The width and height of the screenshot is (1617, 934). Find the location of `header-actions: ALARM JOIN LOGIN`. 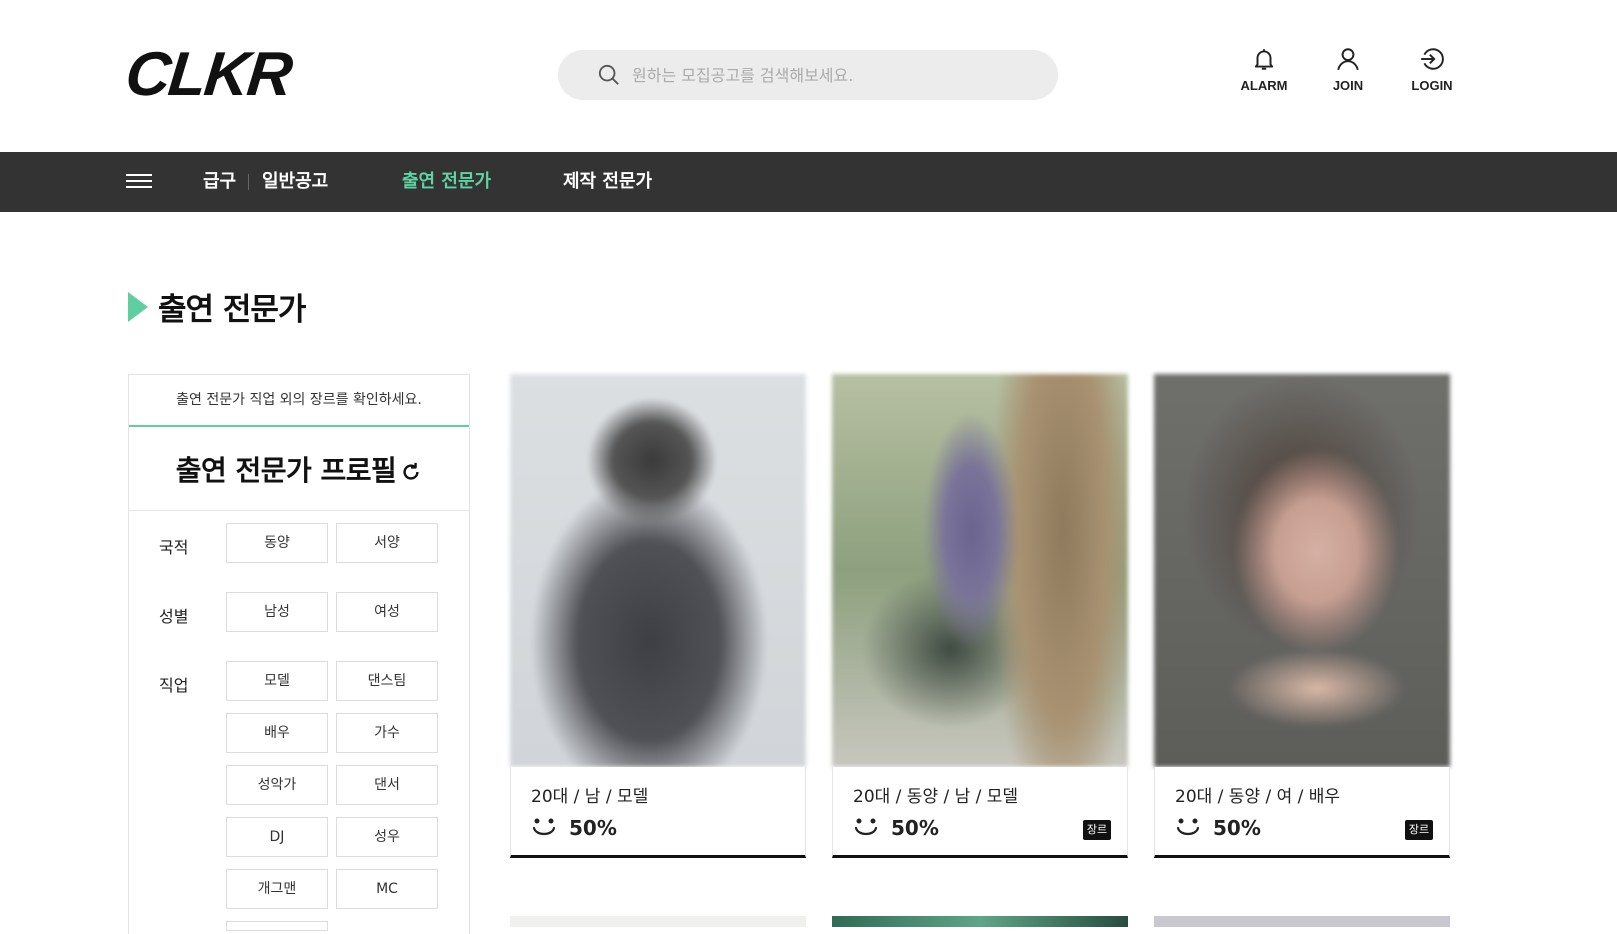

header-actions: ALARM JOIN LOGIN is located at coordinates (1348, 69).